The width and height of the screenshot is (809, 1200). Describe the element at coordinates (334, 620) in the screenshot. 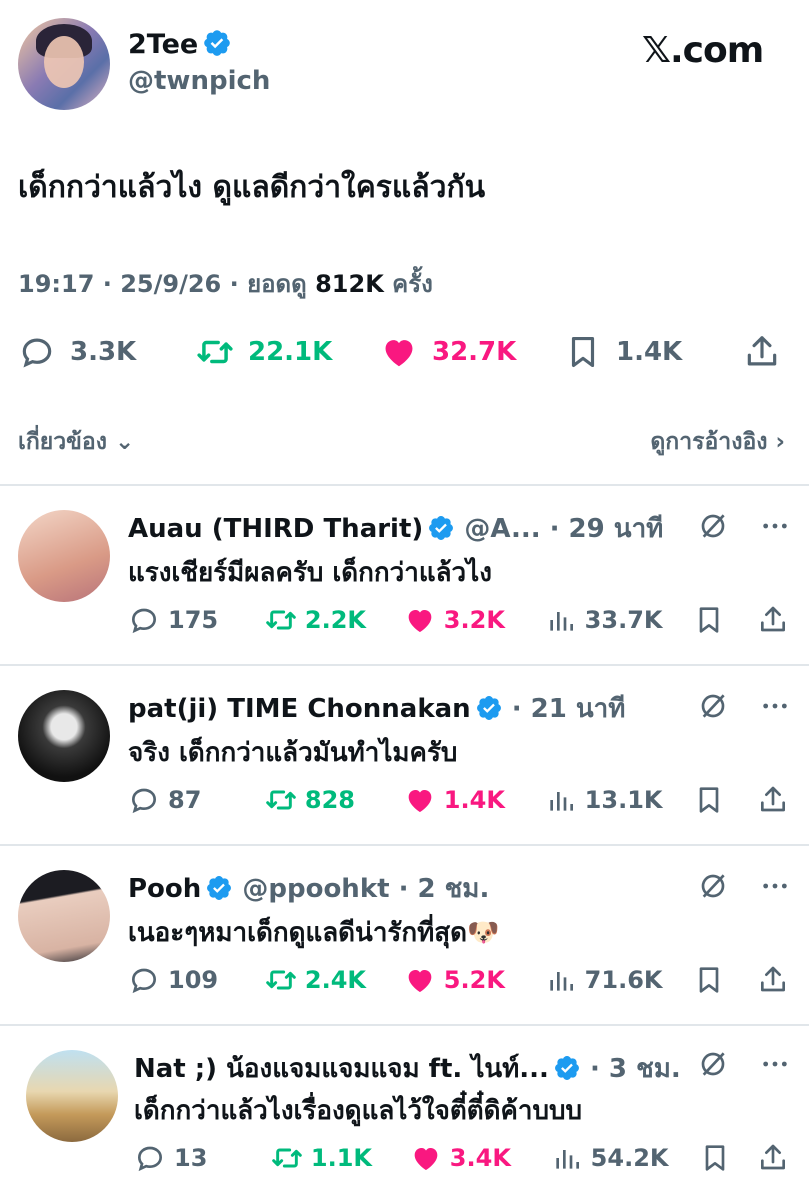

I see `retweet-count: 2.2K` at that location.